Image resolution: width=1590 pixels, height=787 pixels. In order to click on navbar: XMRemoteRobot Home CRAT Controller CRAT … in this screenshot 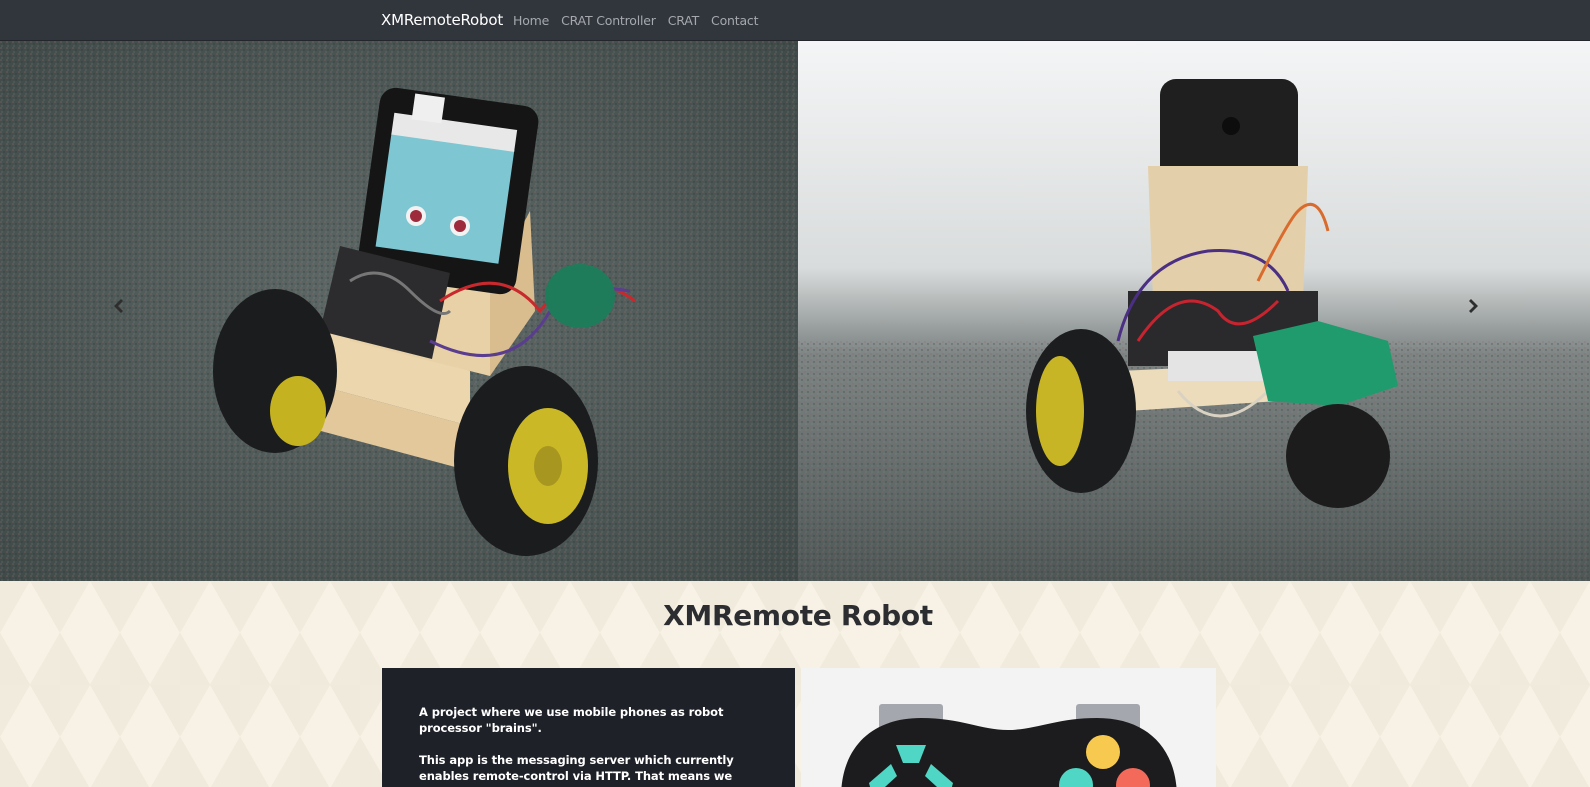, I will do `click(795, 20)`.